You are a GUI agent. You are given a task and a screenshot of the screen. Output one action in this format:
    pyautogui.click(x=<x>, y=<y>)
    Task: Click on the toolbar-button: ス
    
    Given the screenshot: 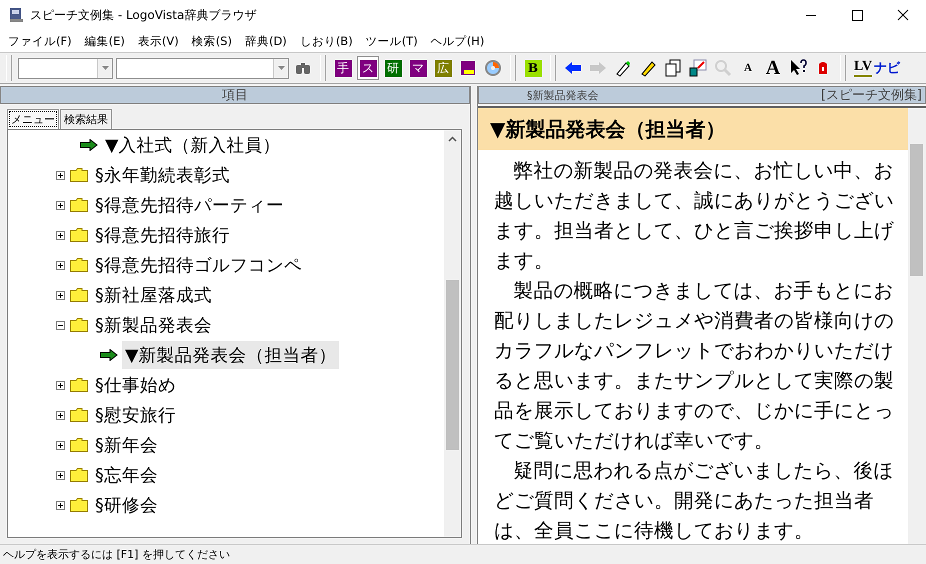 What is the action you would take?
    pyautogui.click(x=368, y=68)
    